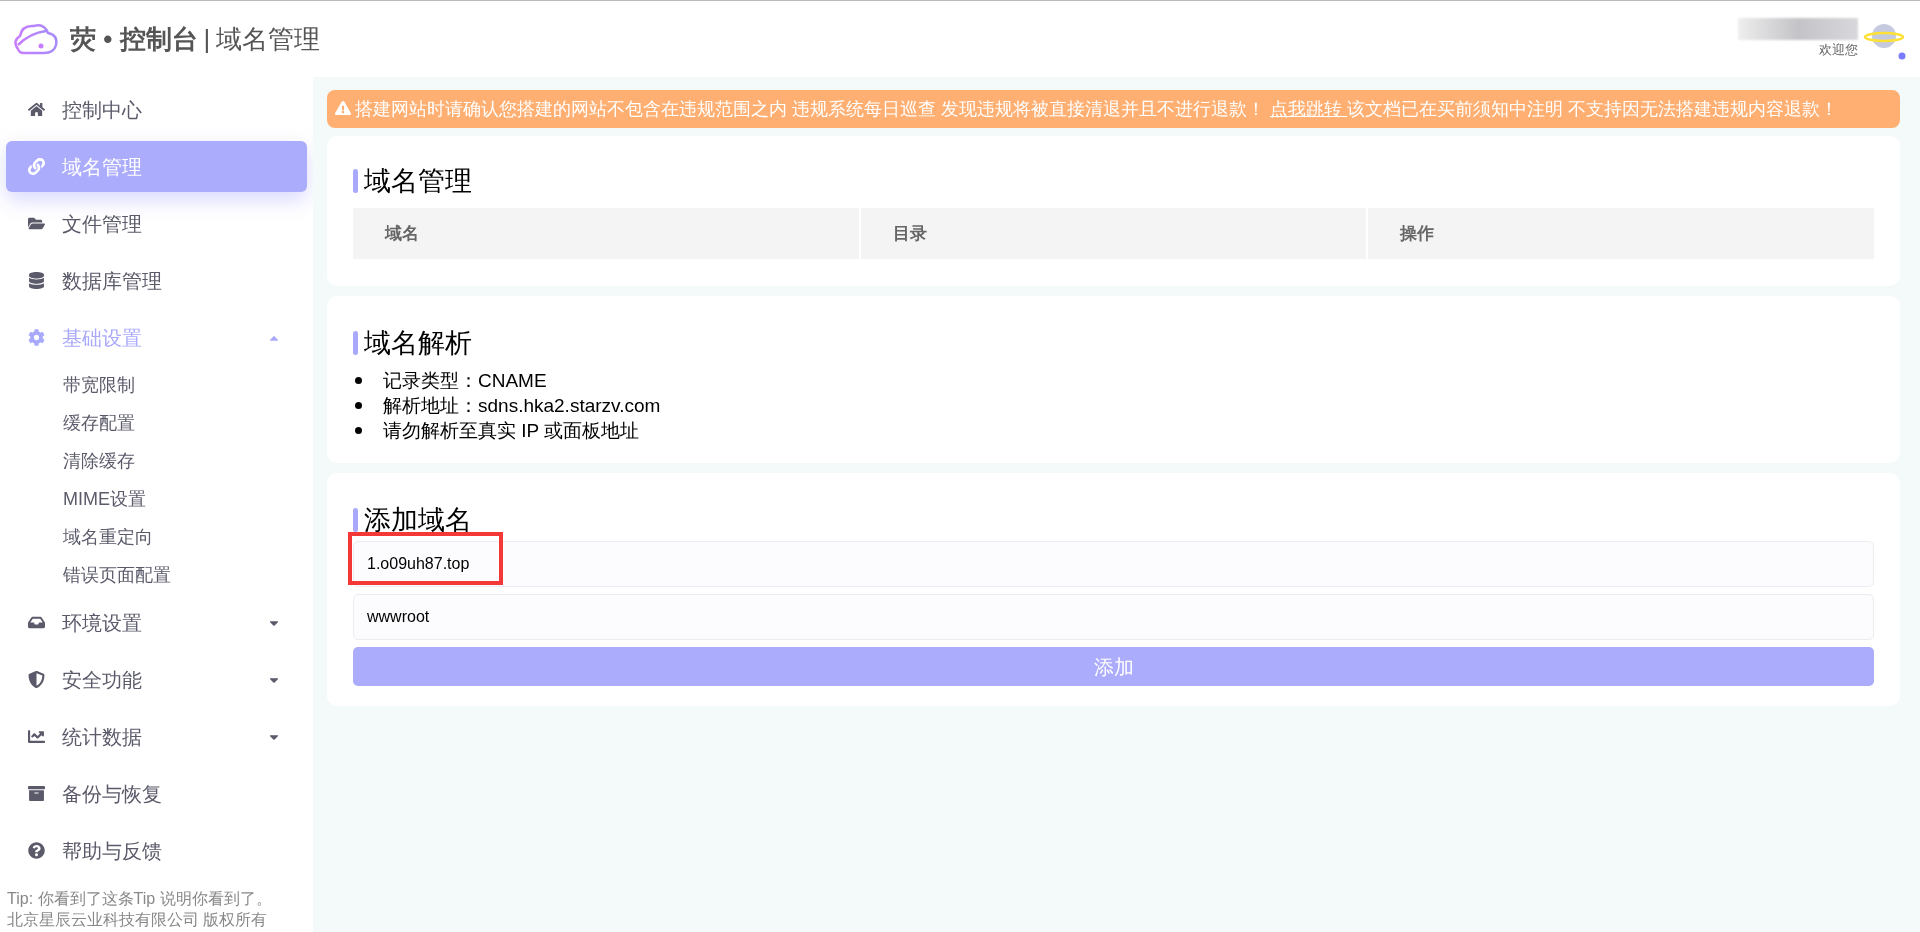  Describe the element at coordinates (465, 381) in the screenshot. I see `resolve-item: 记录类型：CNAME` at that location.